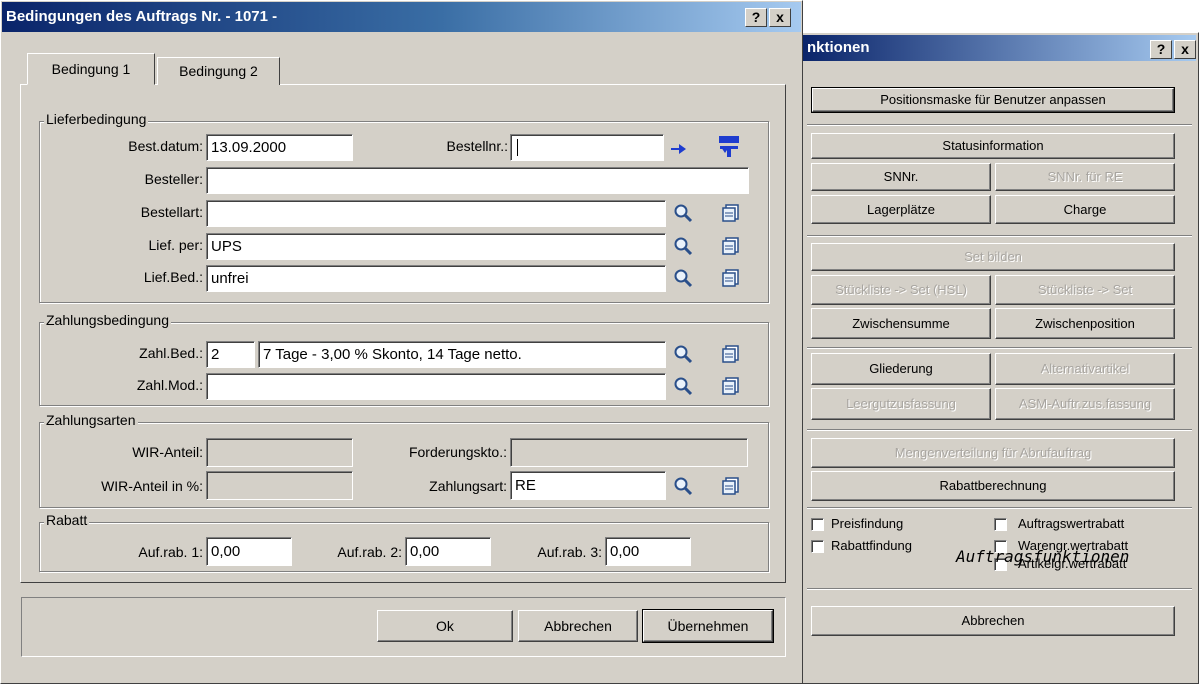  Describe the element at coordinates (993, 621) in the screenshot. I see `functions-cancel-button: Abbrechen` at that location.